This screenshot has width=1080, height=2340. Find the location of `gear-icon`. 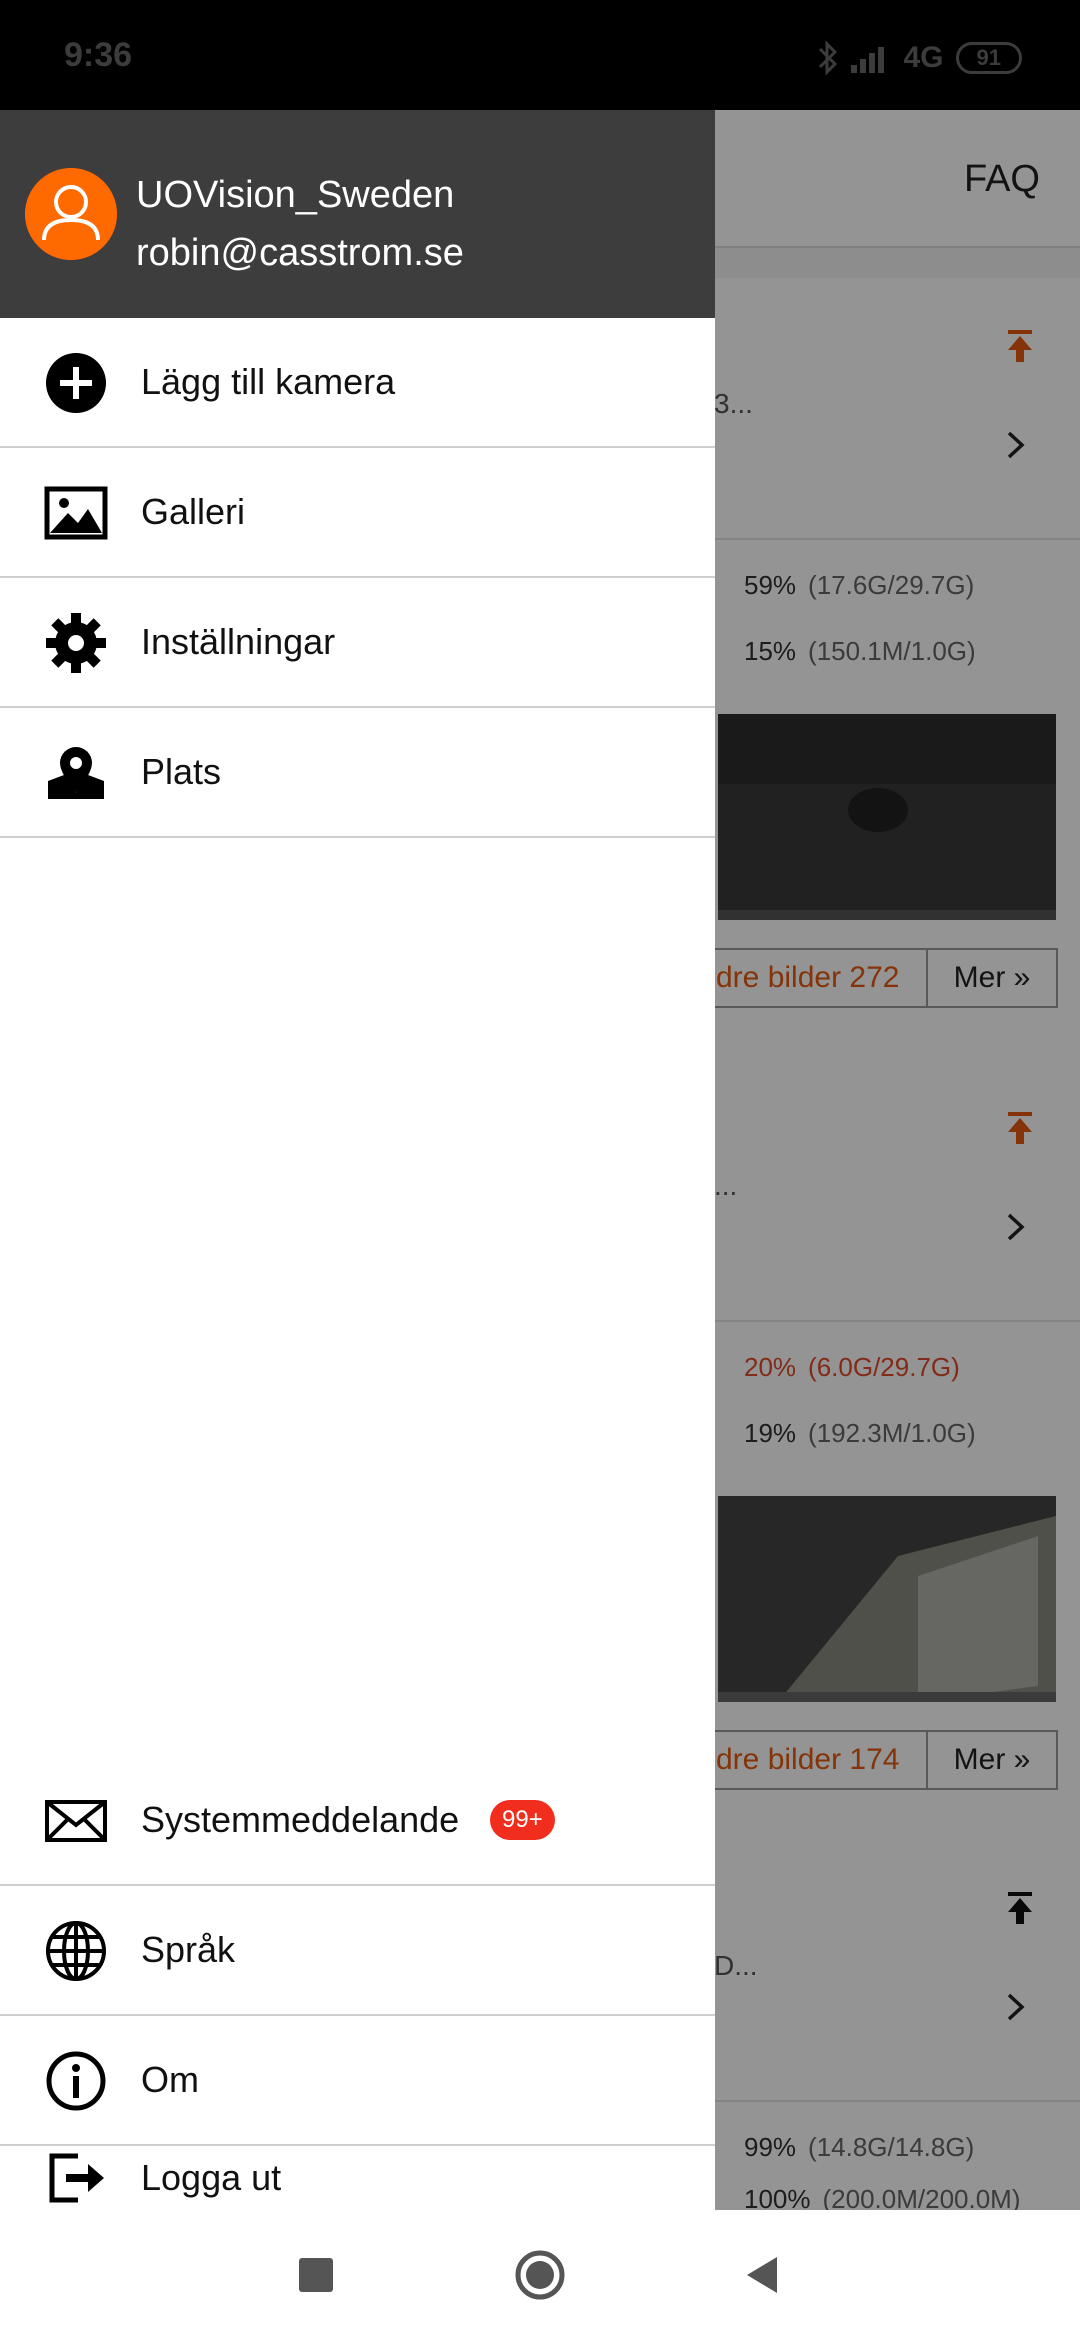

gear-icon is located at coordinates (76, 643).